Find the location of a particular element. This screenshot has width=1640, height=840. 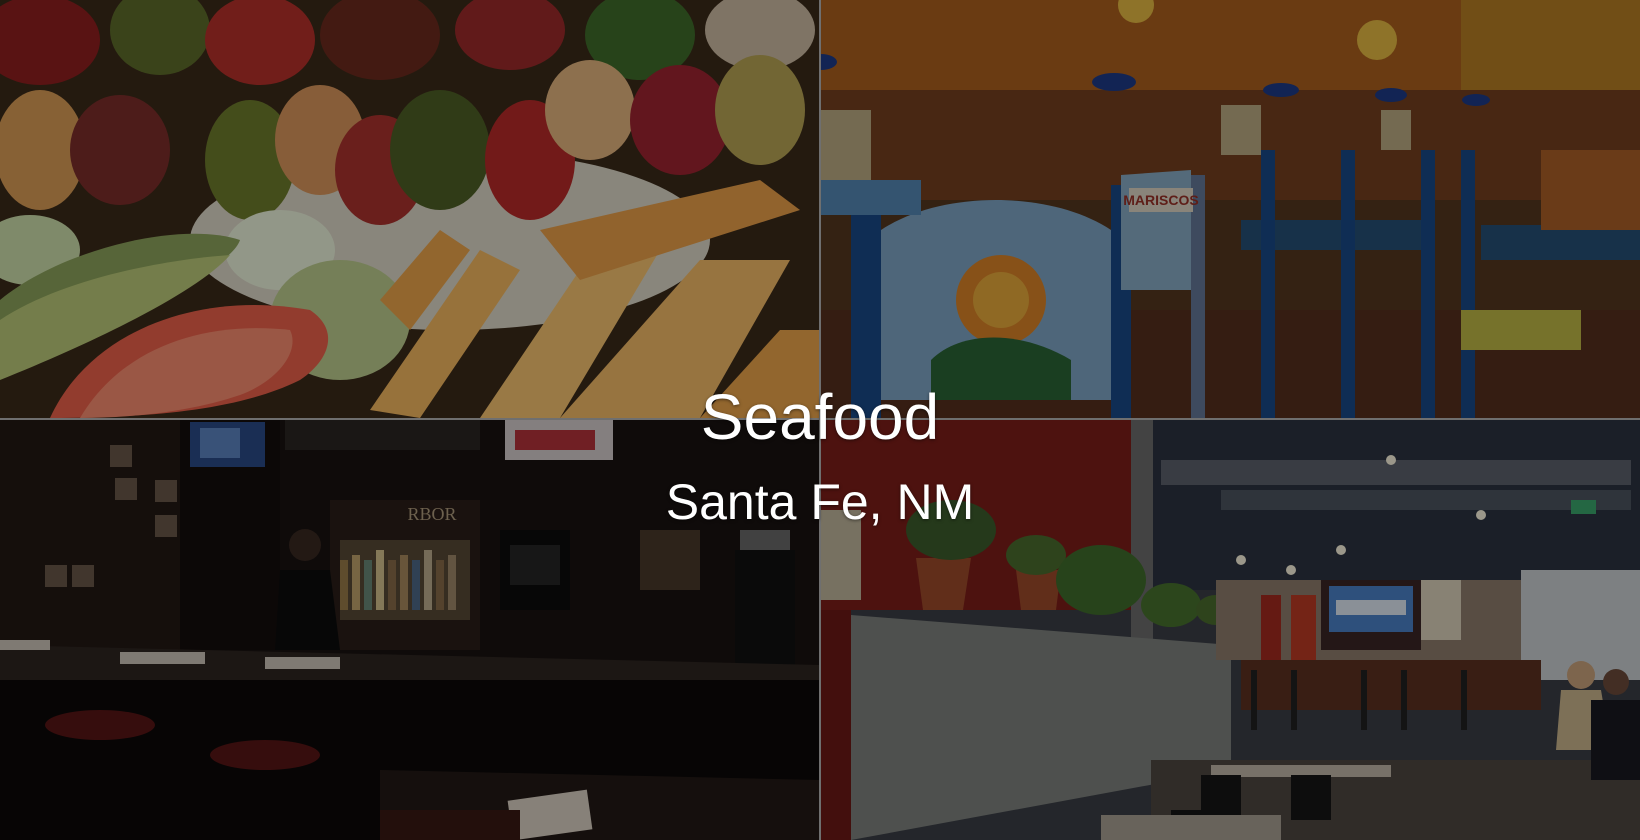

overlay-title: Seafood is located at coordinates (820, 417).